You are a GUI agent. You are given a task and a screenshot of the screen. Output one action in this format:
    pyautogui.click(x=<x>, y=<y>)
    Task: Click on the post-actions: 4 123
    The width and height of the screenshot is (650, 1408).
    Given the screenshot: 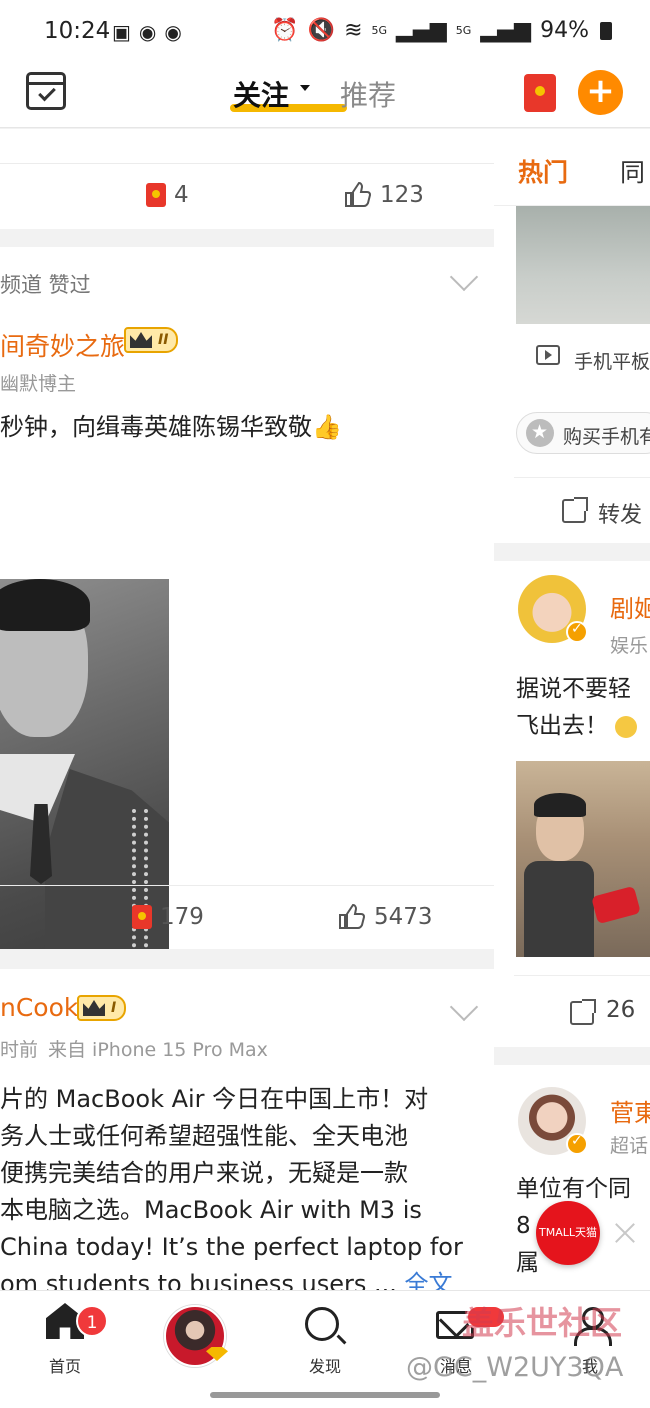 What is the action you would take?
    pyautogui.click(x=247, y=196)
    